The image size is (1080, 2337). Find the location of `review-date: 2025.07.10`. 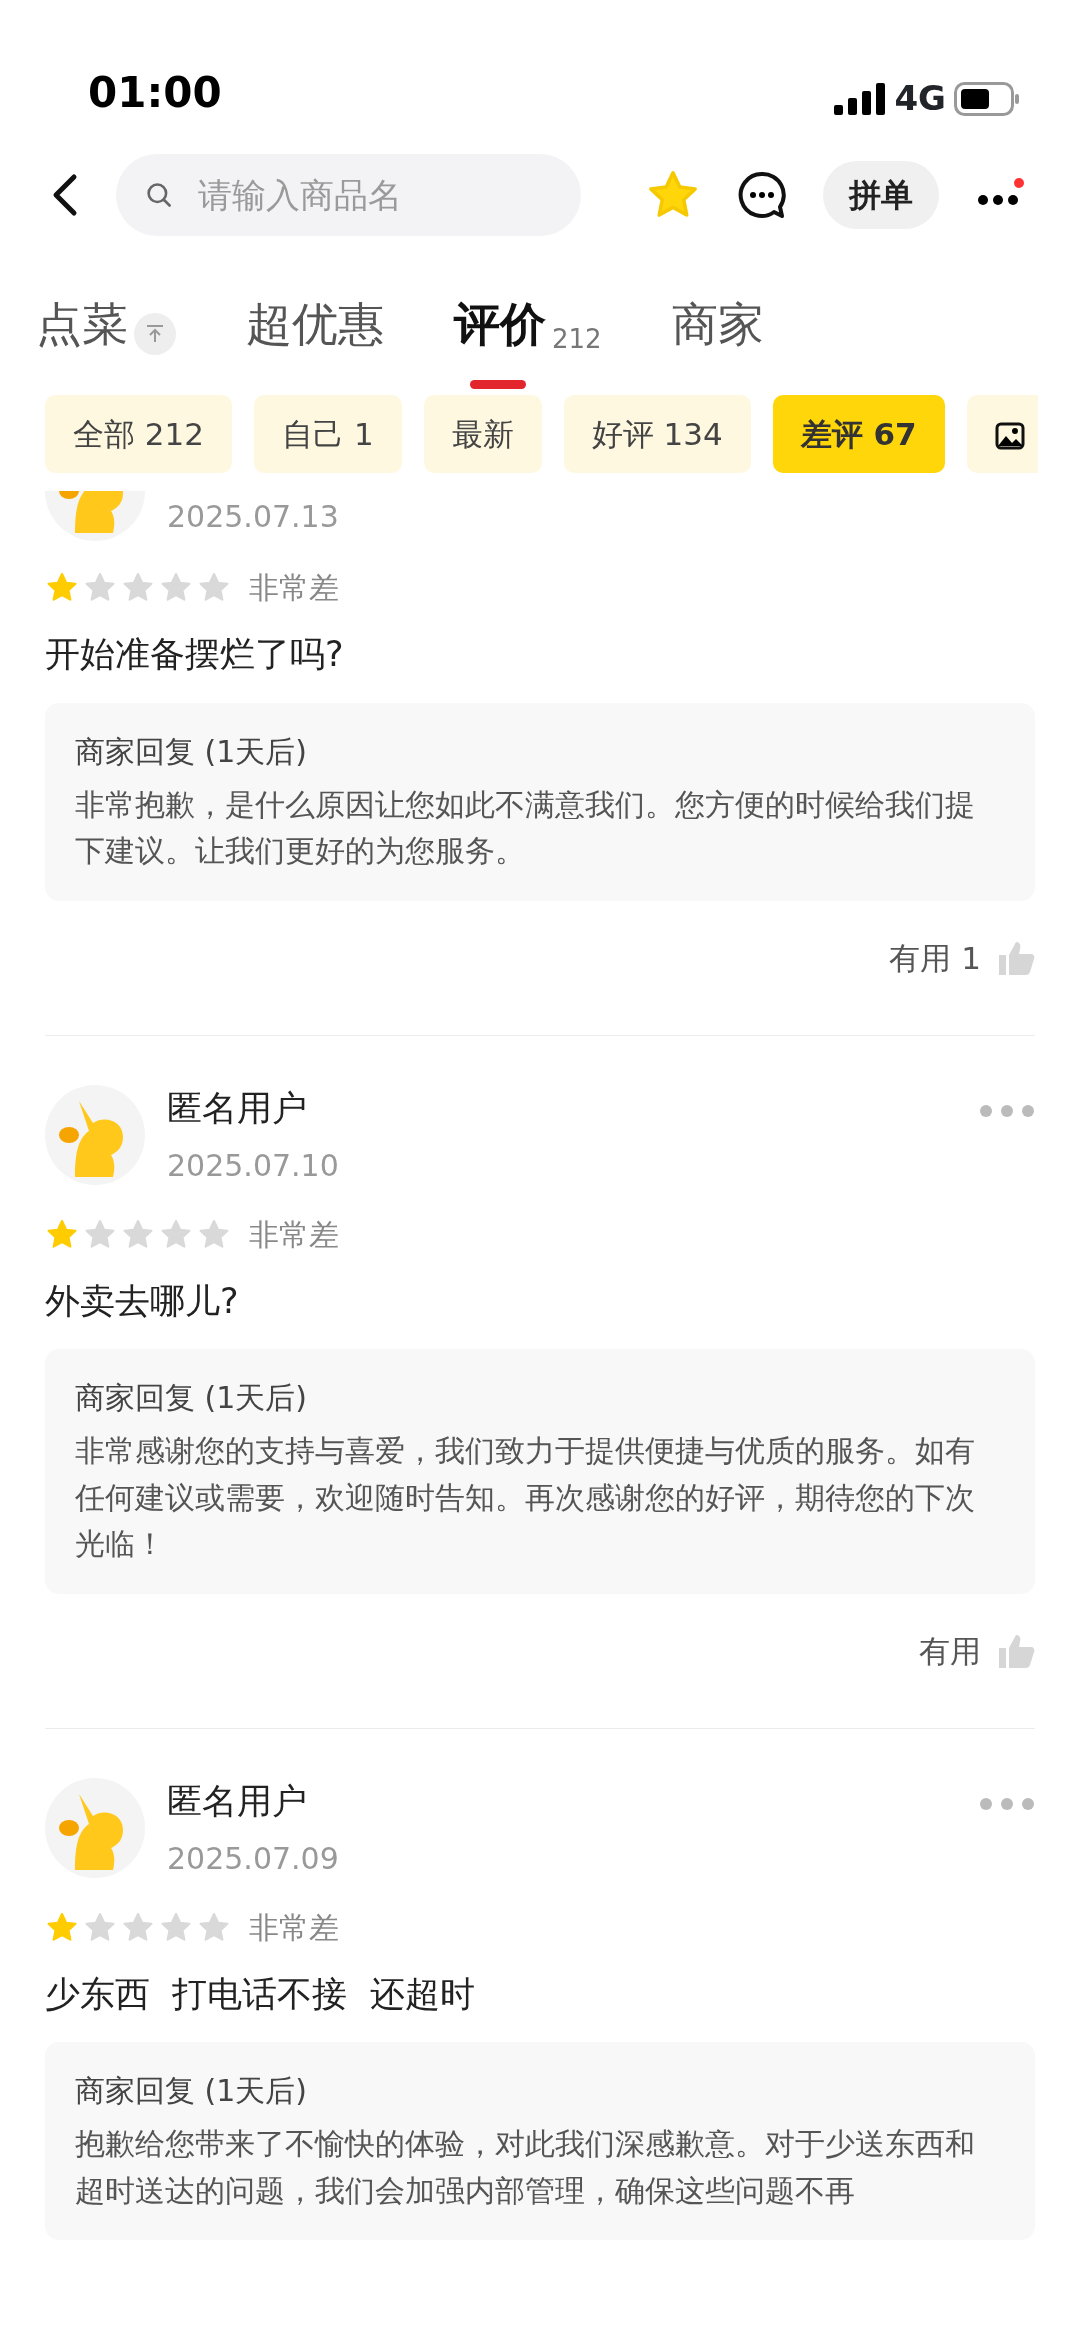

review-date: 2025.07.10 is located at coordinates (253, 1165).